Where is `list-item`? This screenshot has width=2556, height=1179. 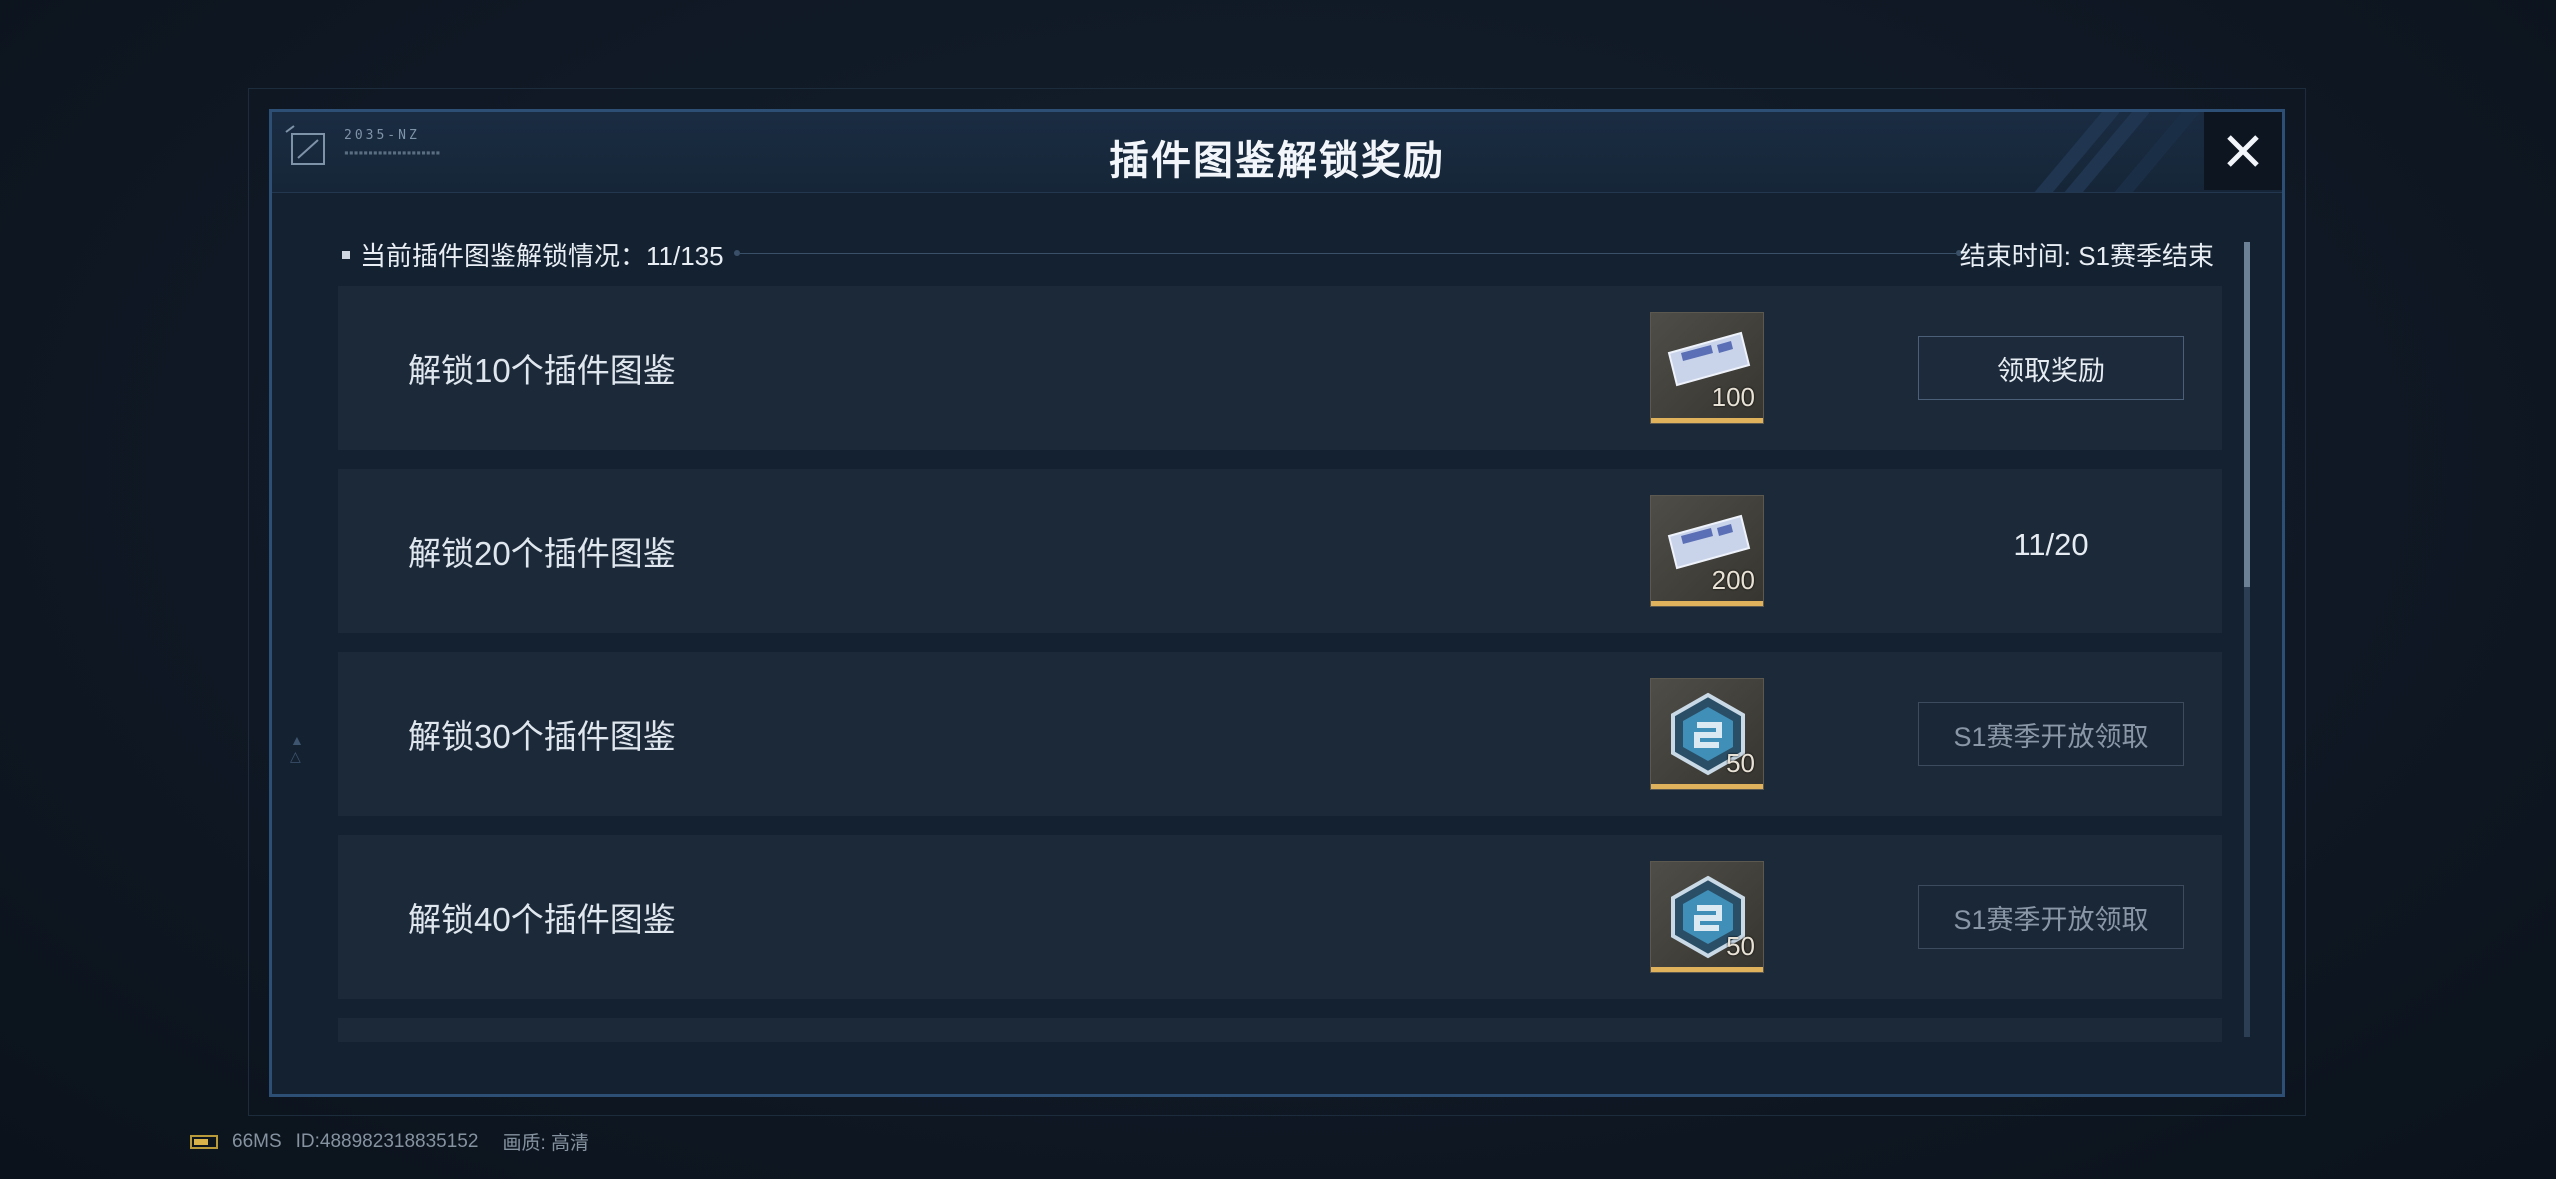
list-item is located at coordinates (1280, 1030).